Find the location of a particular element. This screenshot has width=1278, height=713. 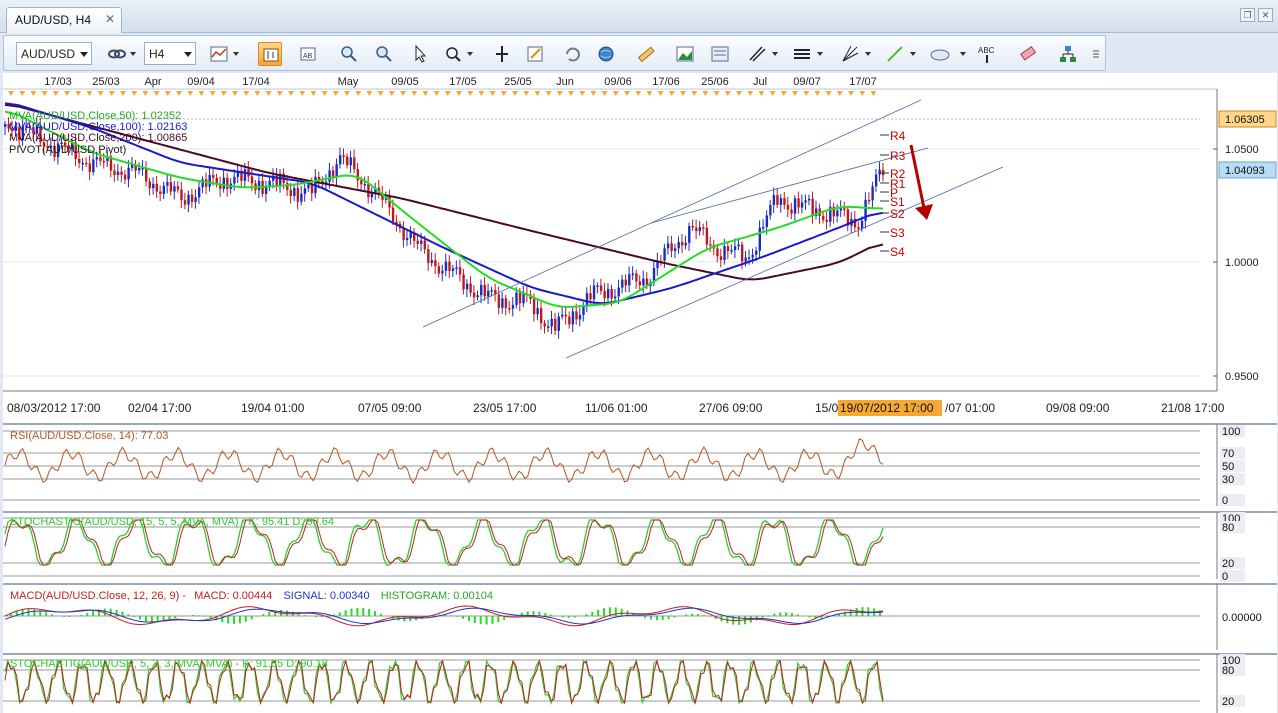

bottom-date-label: 02/04 17:00 is located at coordinates (160, 408).